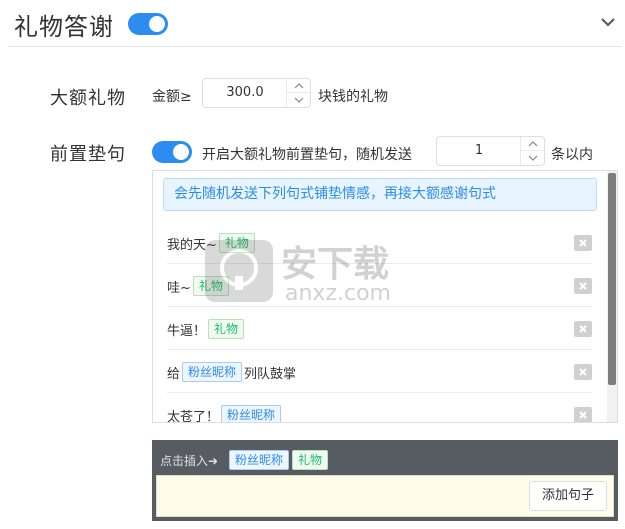  I want to click on prefix-sentence-label: 前置垫句, so click(88, 154).